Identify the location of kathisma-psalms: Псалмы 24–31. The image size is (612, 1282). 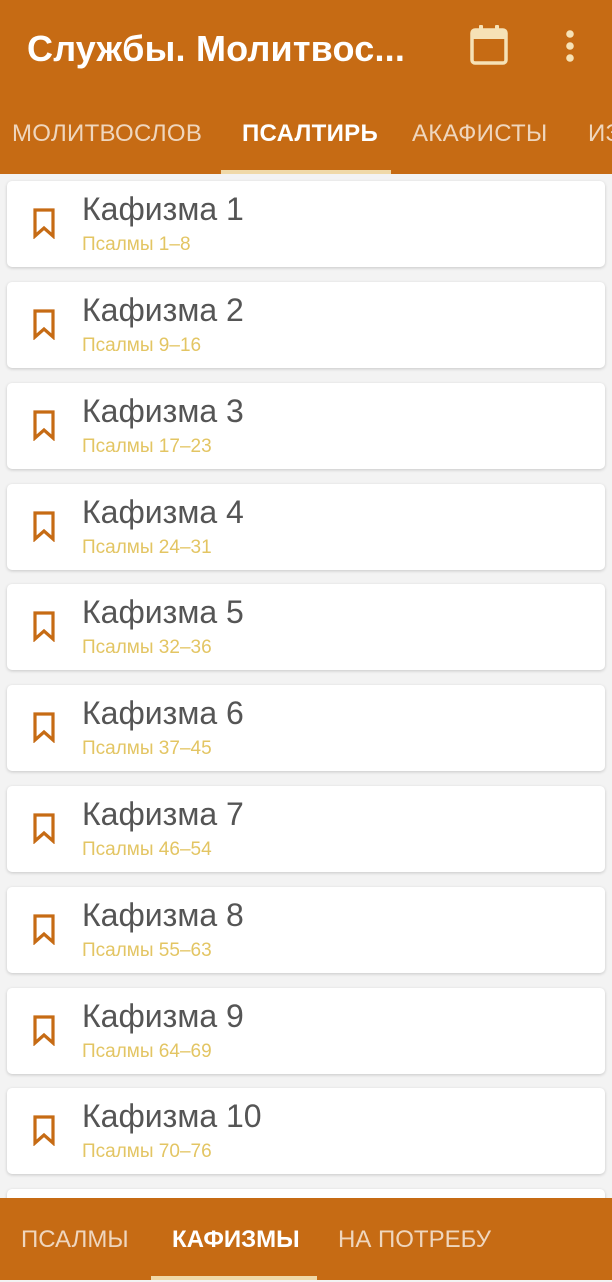
(147, 547).